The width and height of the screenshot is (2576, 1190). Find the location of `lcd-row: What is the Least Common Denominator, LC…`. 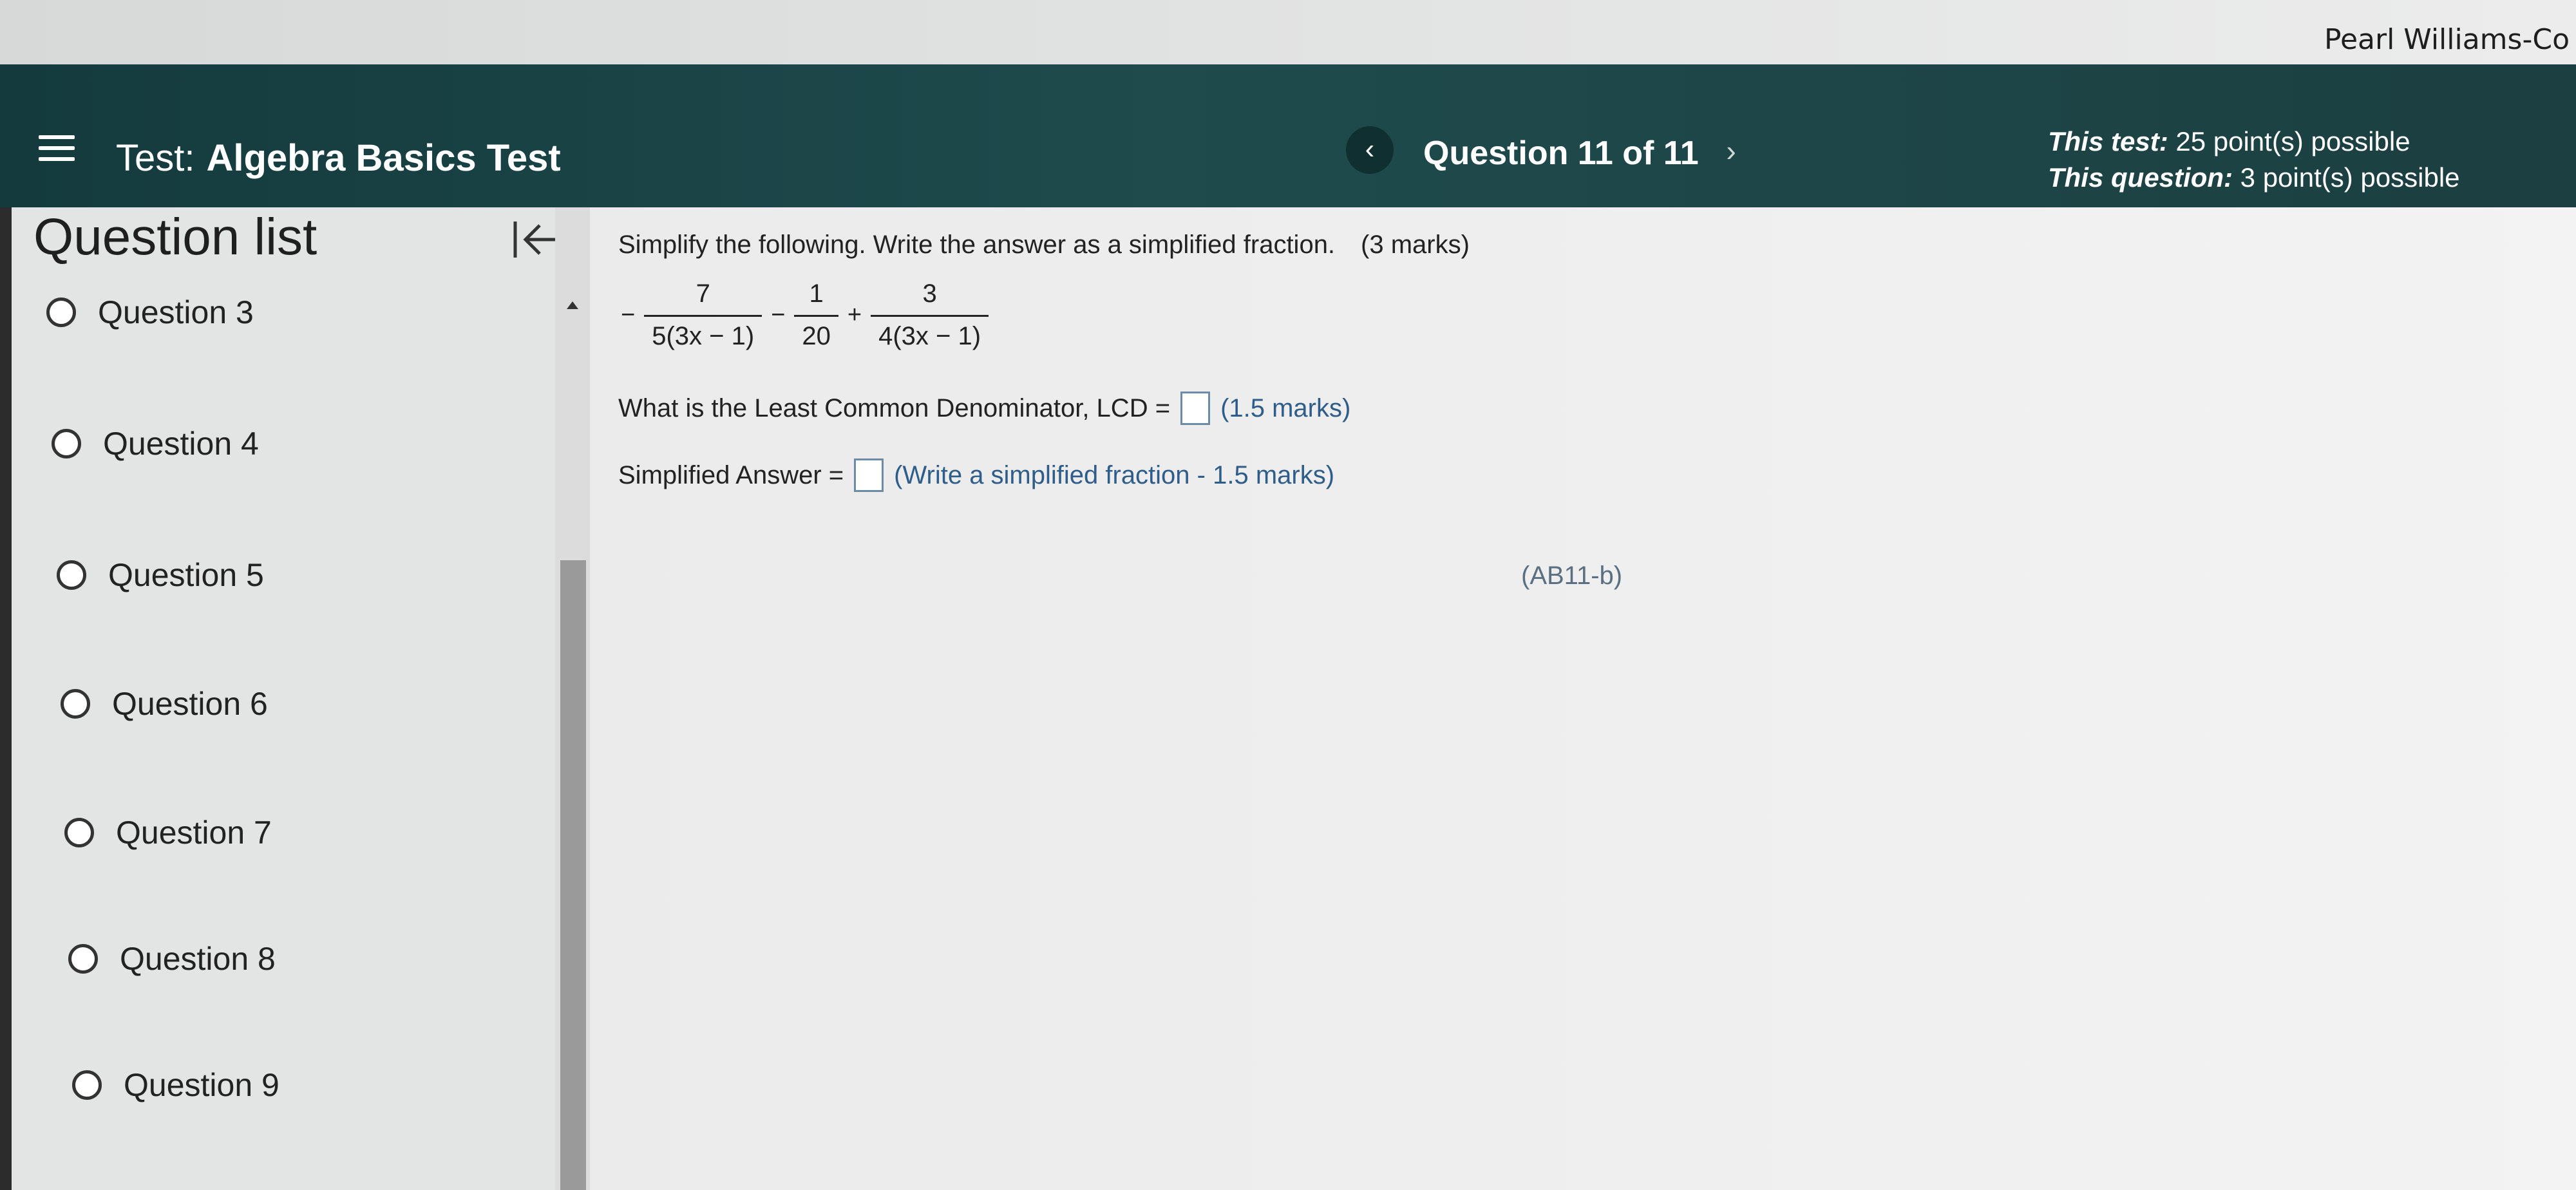

lcd-row: What is the Least Common Denominator, LC… is located at coordinates (984, 408).